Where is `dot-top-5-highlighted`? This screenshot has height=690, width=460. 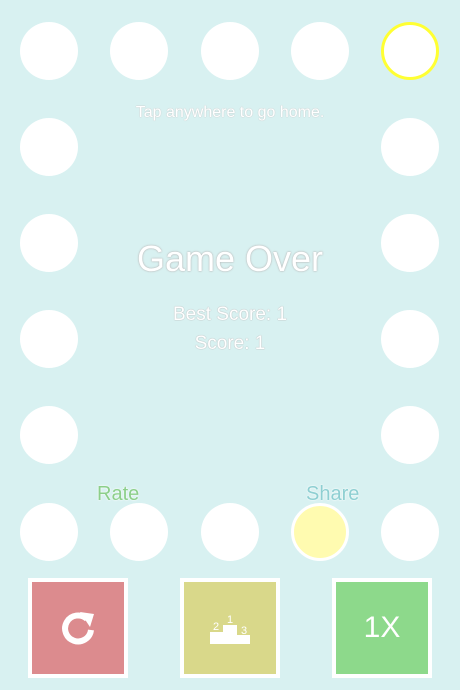 dot-top-5-highlighted is located at coordinates (410, 51).